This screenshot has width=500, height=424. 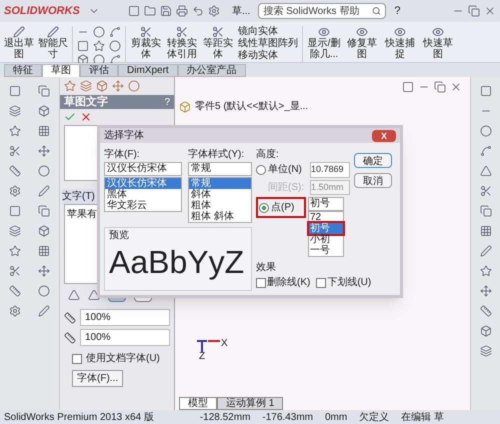 What do you see at coordinates (268, 44) in the screenshot?
I see `ribbon-menu-item: 线性草图阵列` at bounding box center [268, 44].